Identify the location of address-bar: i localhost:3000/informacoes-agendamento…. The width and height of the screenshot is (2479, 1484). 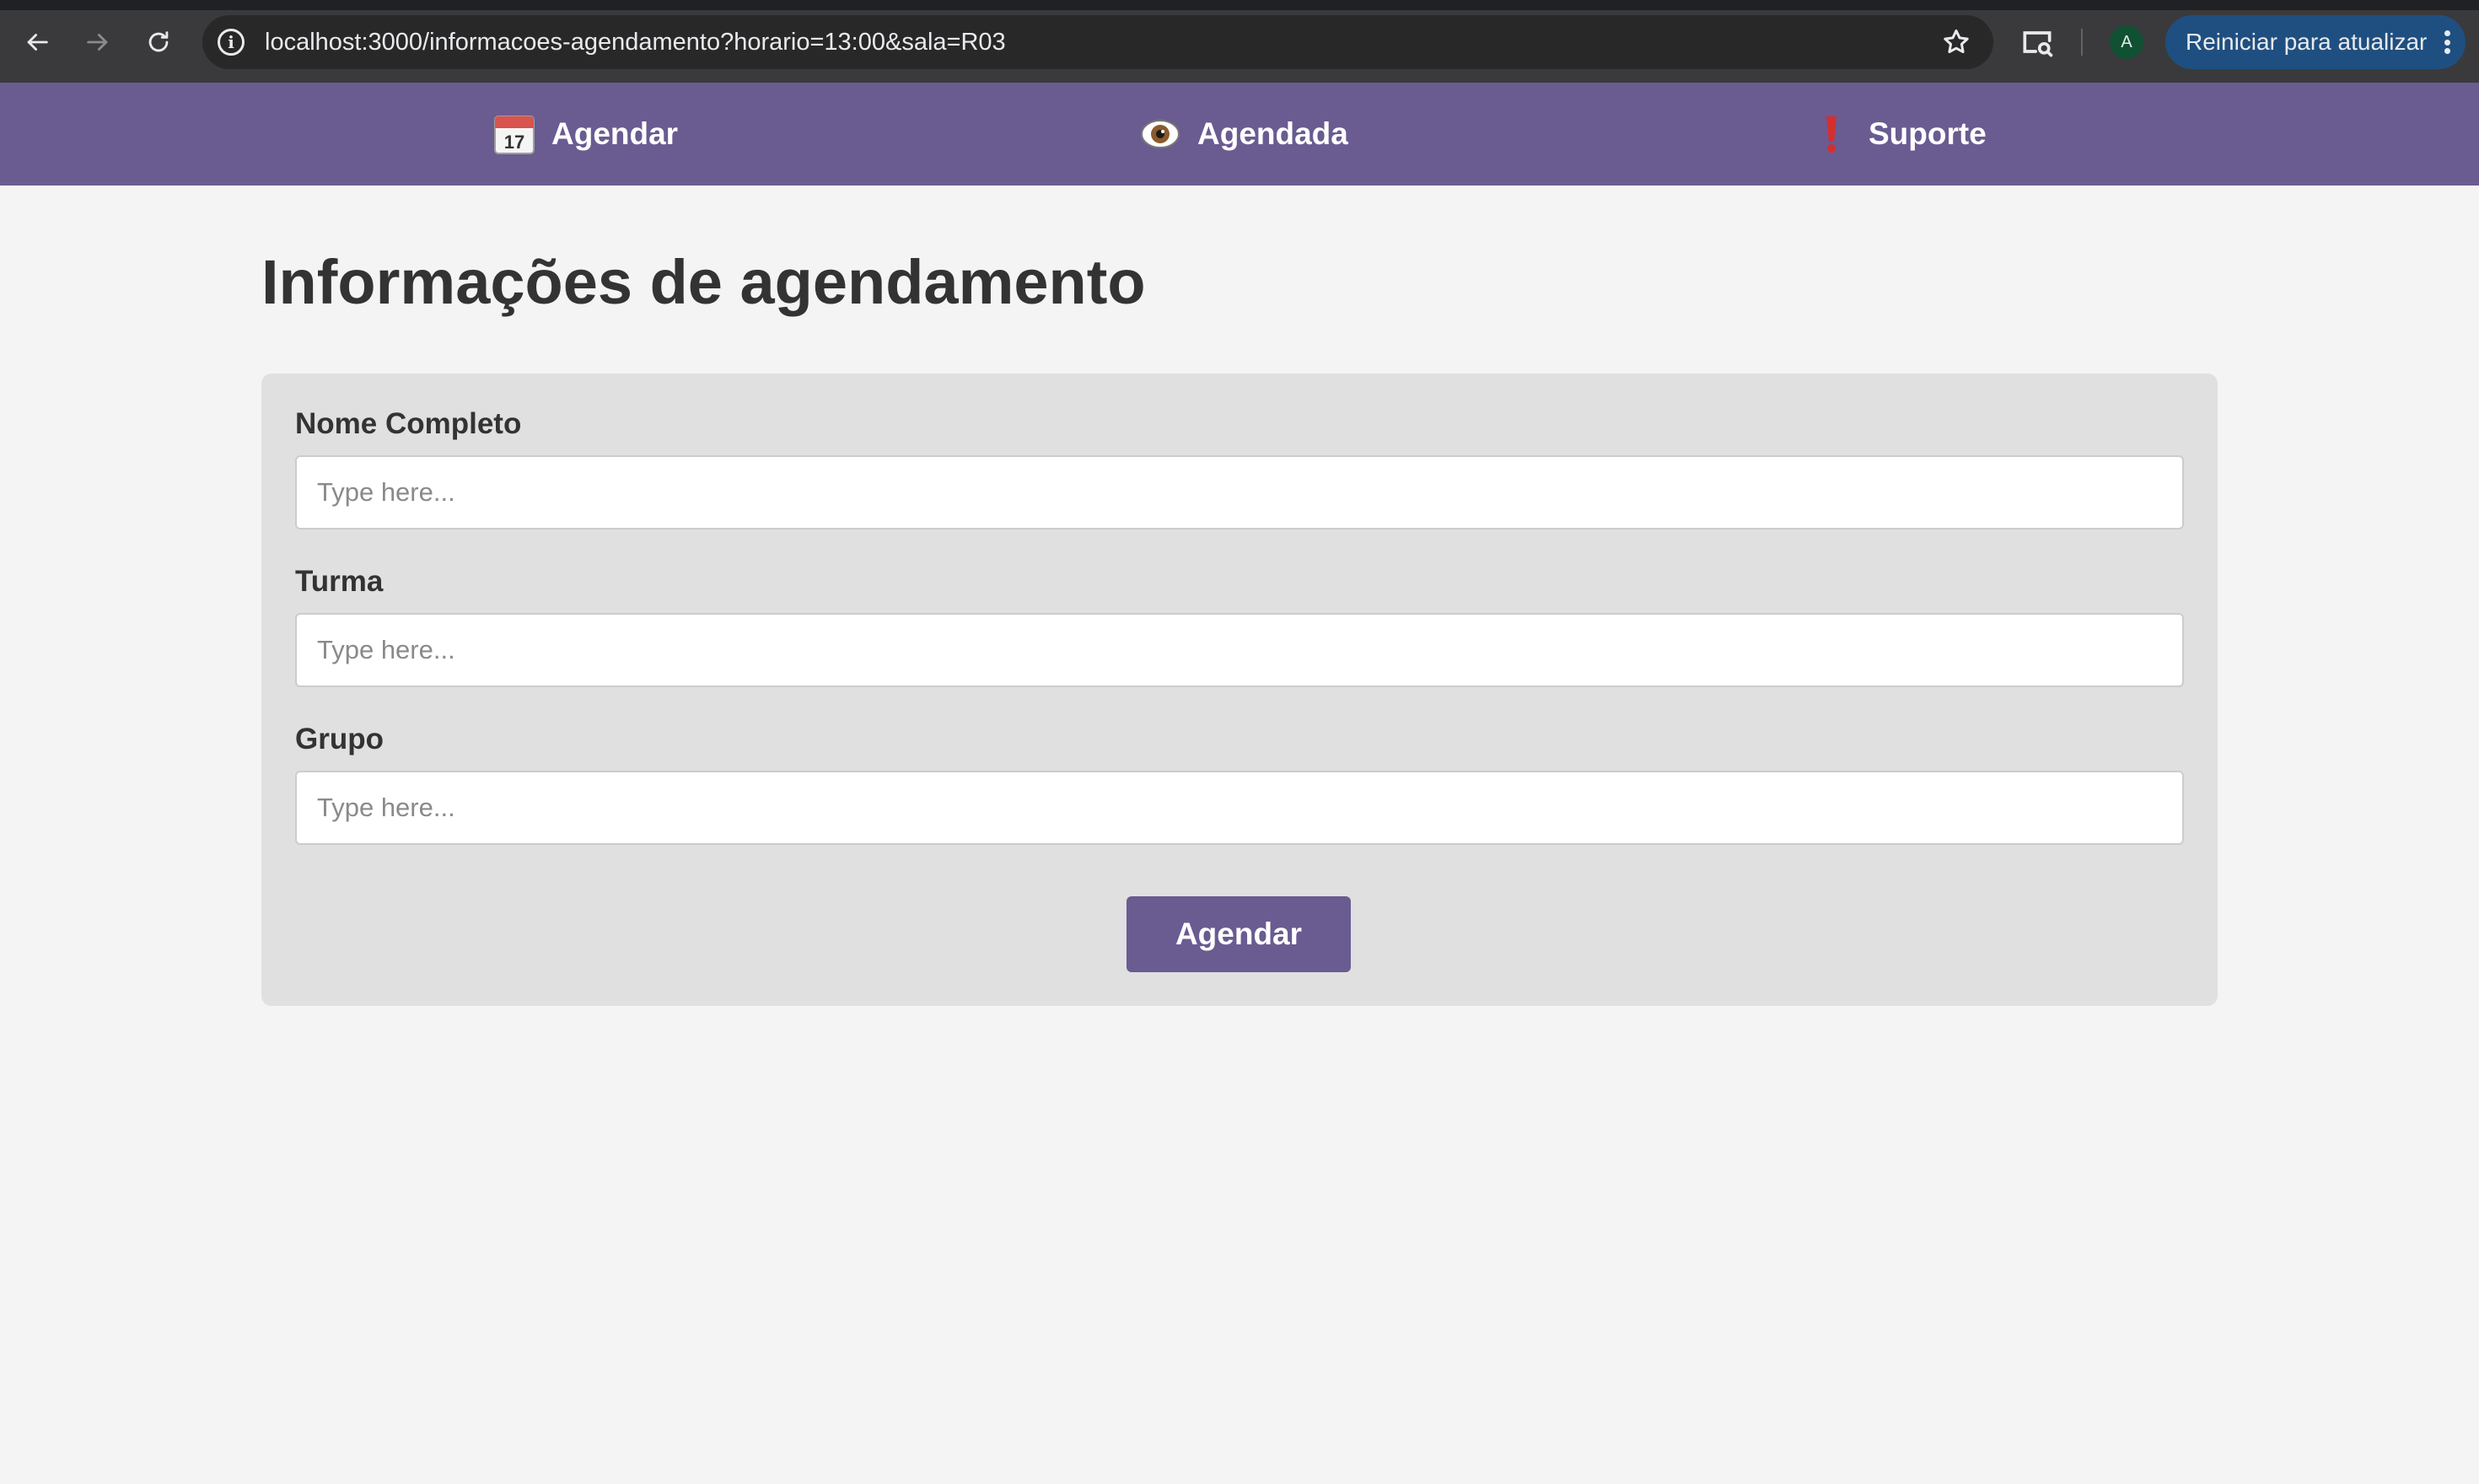
(1097, 42).